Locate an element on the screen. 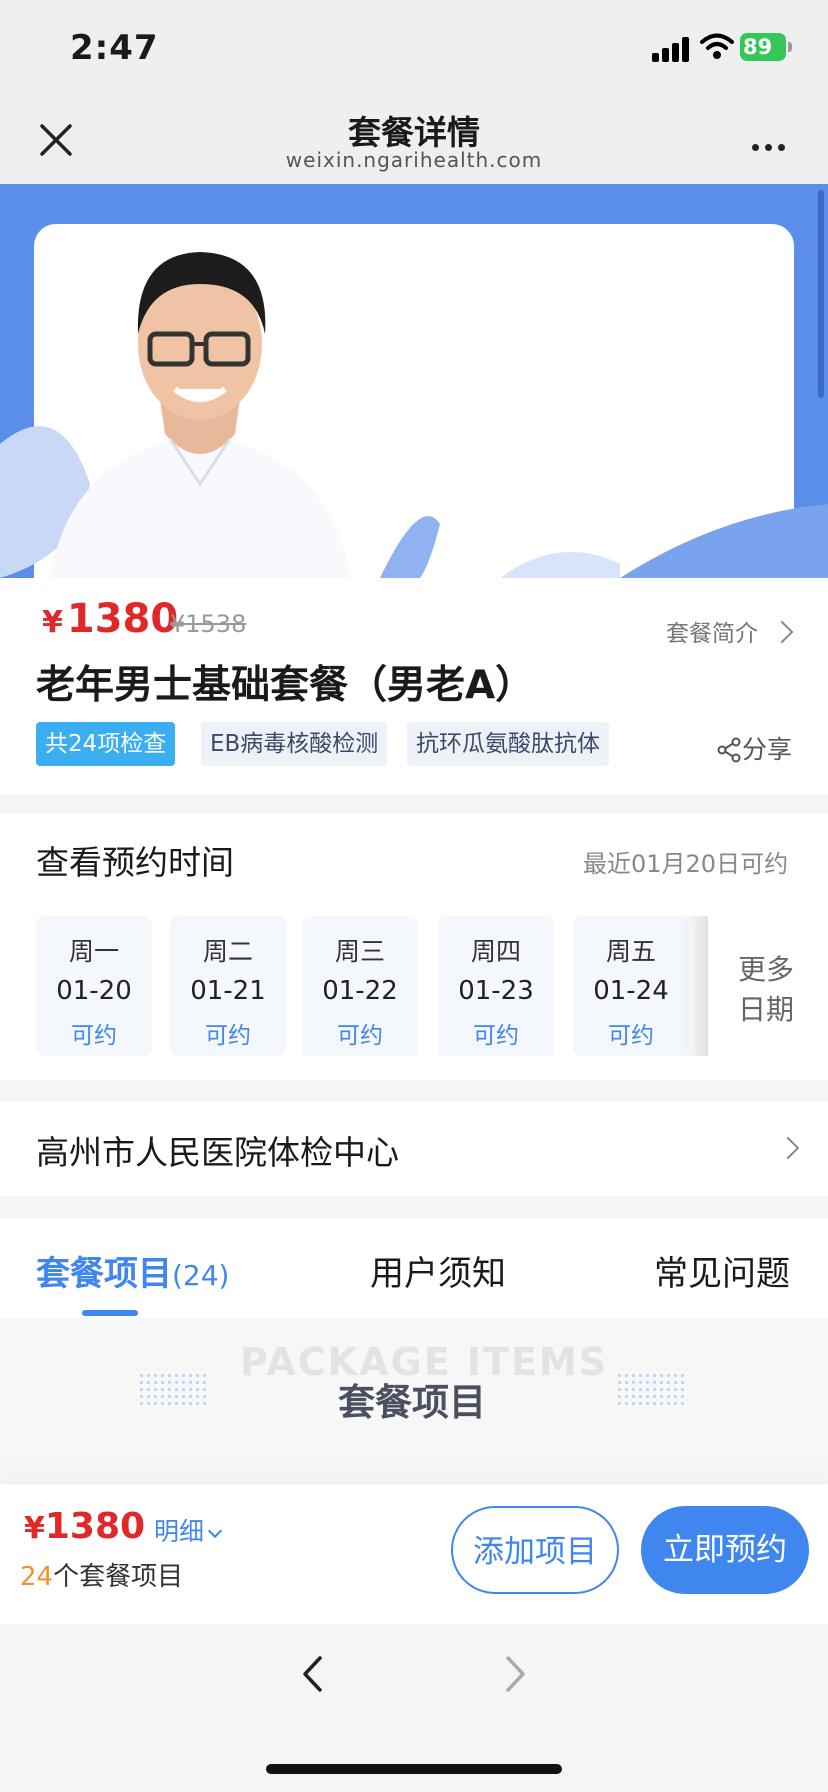  date-option: 周三 01-22 可约 is located at coordinates (360, 986).